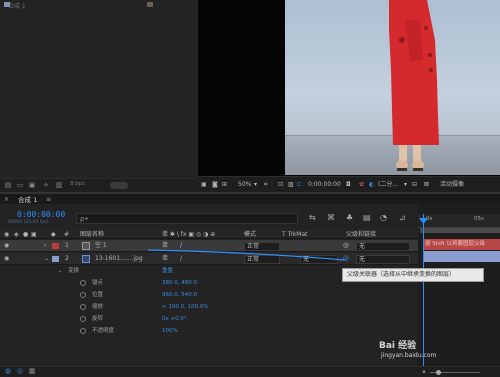 Image resolution: width=500 pixels, height=377 pixels. I want to click on reset-link: 重置, so click(167, 271).